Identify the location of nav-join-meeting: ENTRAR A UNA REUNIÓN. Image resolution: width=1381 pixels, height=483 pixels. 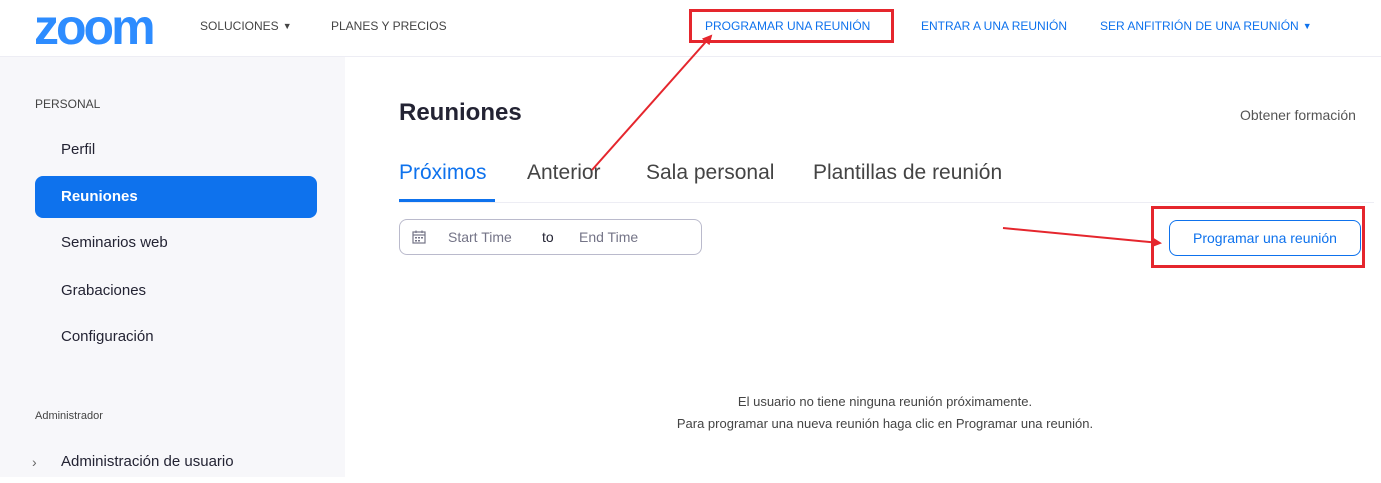
(994, 26).